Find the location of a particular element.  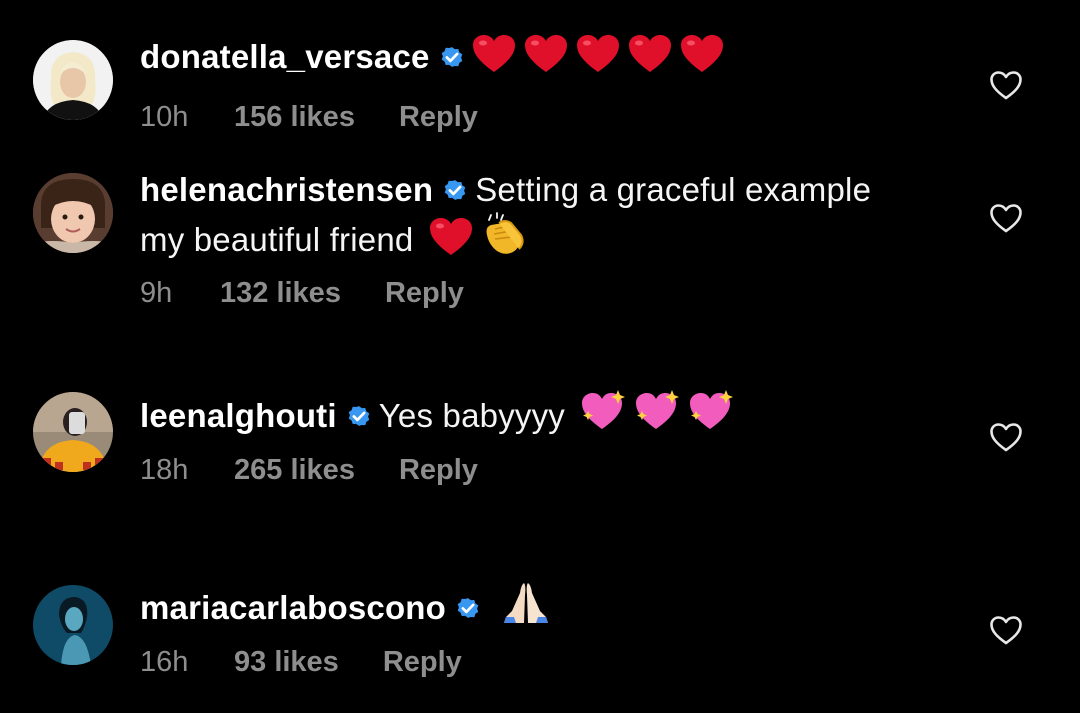

comment-meta: 10h 156 likes Reply is located at coordinates (309, 117).